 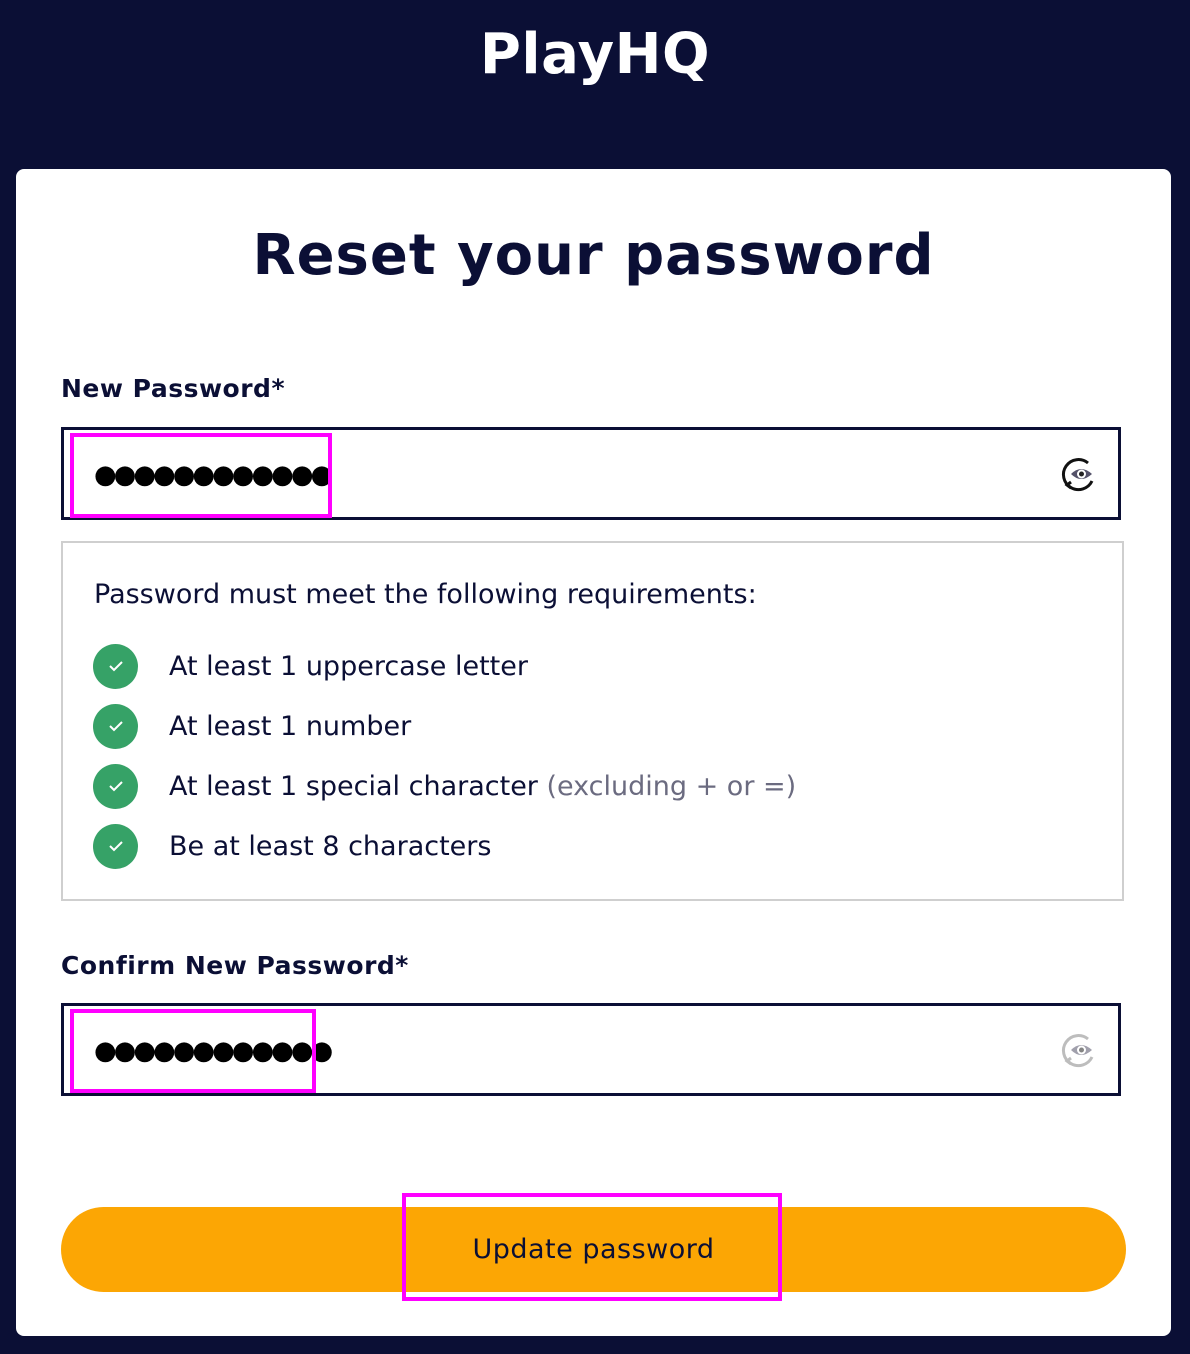 What do you see at coordinates (667, 786) in the screenshot?
I see `requirement-note: (excluding + or =)` at bounding box center [667, 786].